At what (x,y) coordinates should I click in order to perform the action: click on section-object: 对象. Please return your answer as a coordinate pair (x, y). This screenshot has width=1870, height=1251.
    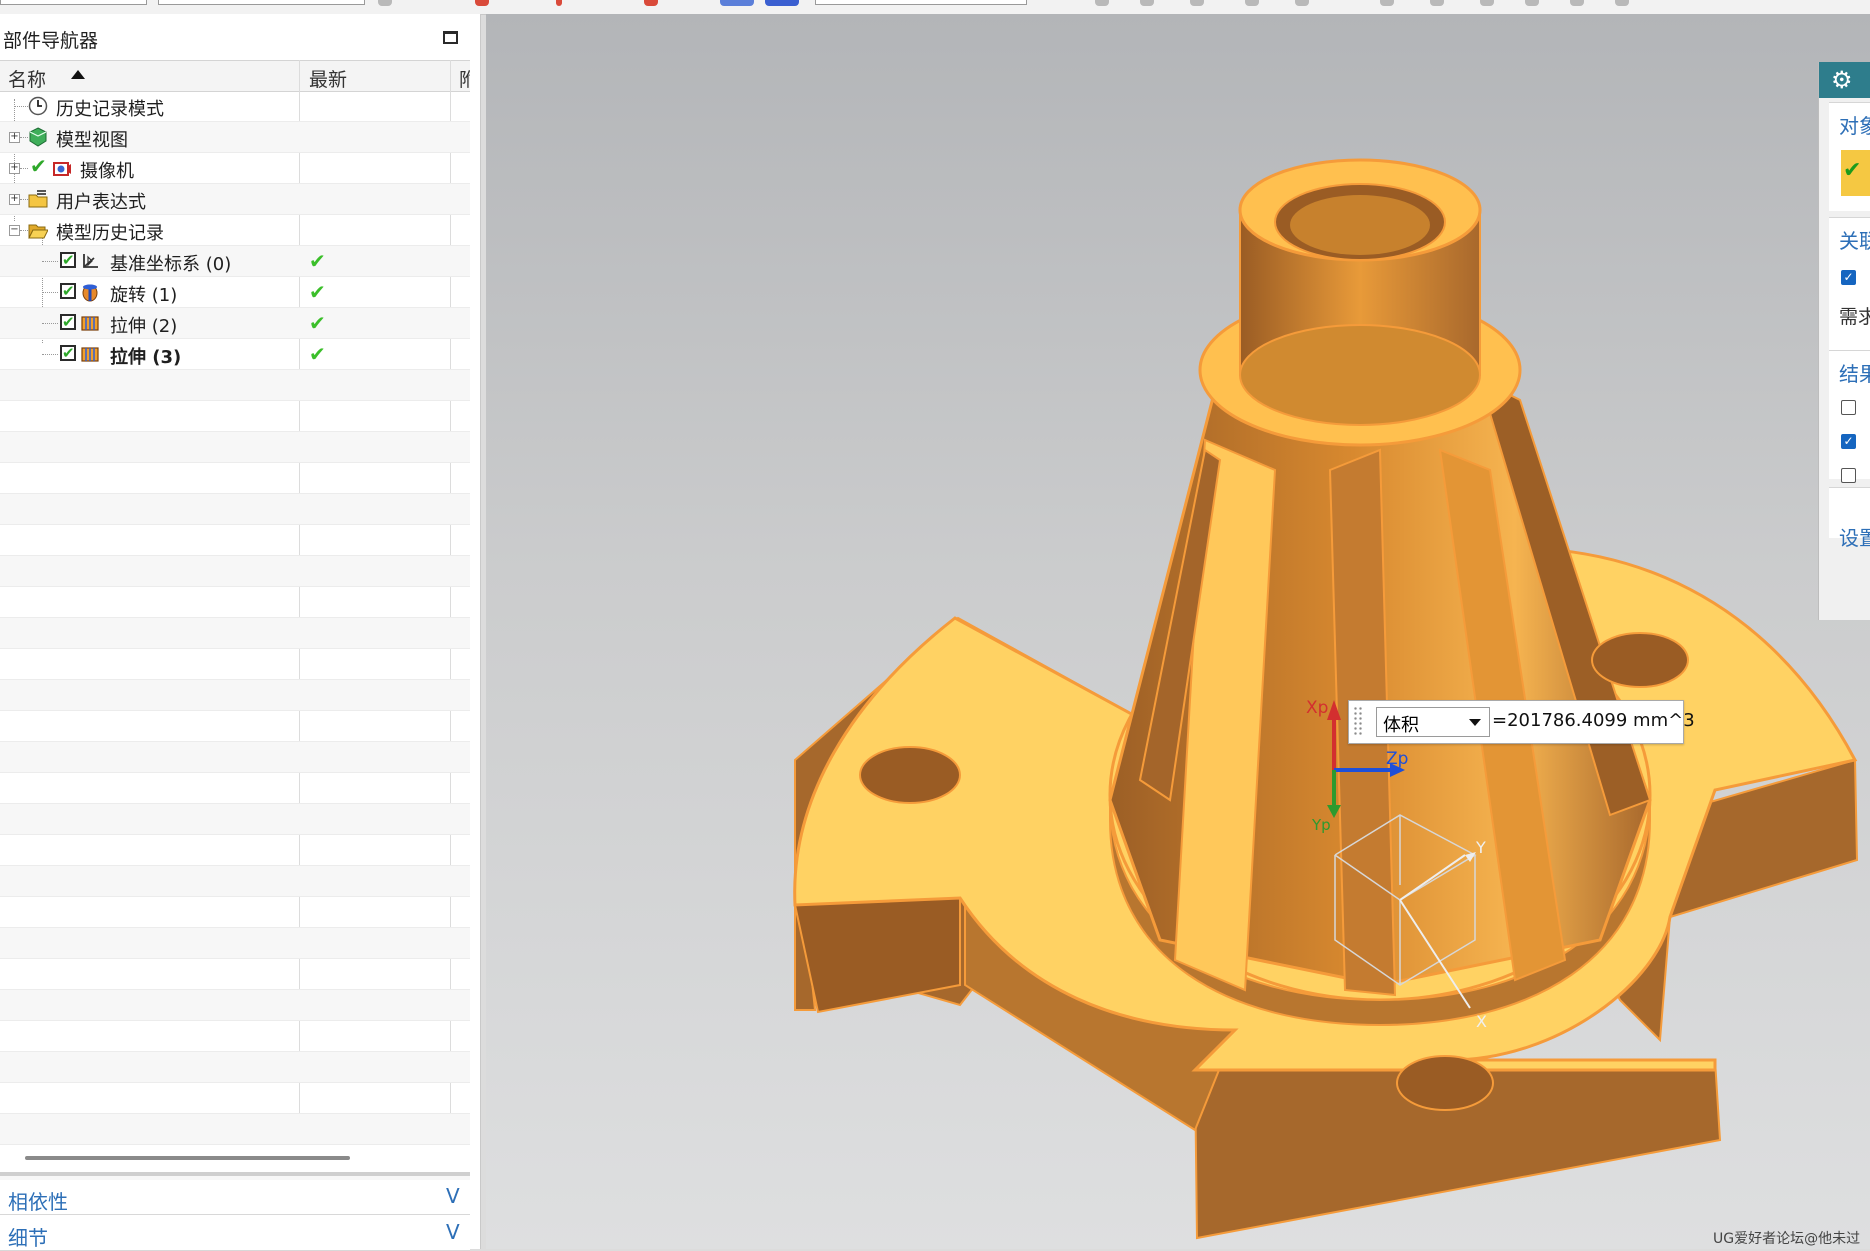
    Looking at the image, I should click on (1854, 124).